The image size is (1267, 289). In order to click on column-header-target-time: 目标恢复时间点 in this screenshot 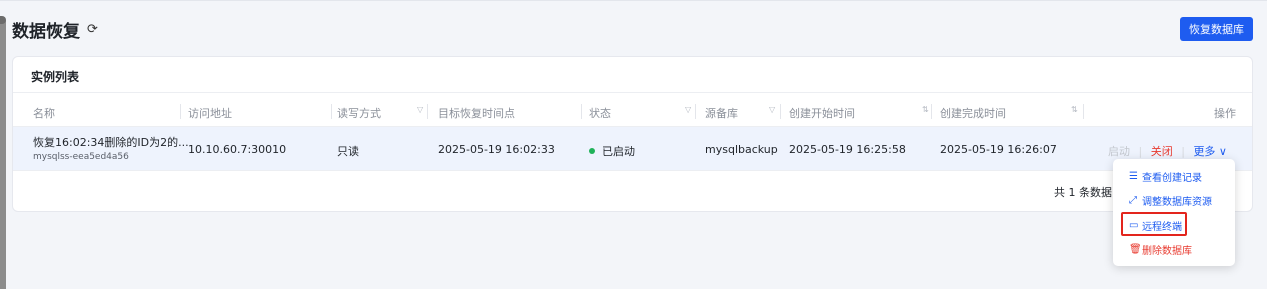, I will do `click(476, 113)`.